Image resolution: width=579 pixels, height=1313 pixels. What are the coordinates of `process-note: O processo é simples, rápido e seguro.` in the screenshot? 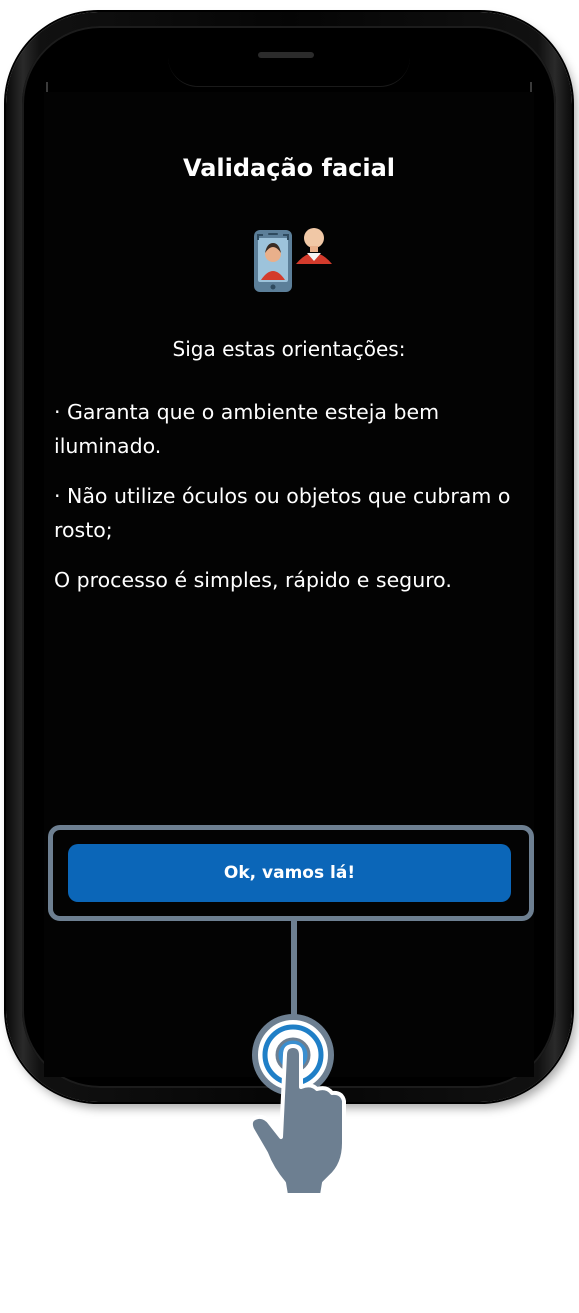 It's located at (253, 580).